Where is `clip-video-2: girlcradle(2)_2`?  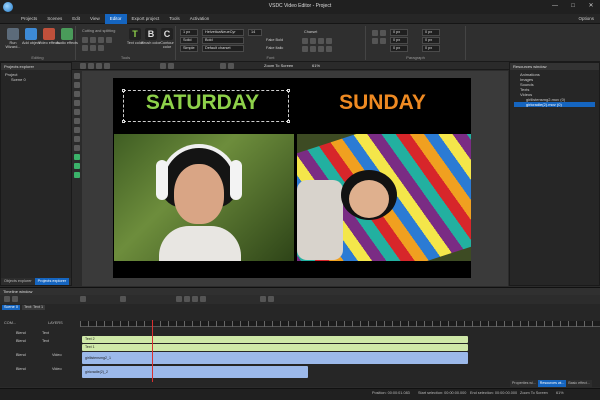 clip-video-2: girlcradle(2)_2 is located at coordinates (195, 372).